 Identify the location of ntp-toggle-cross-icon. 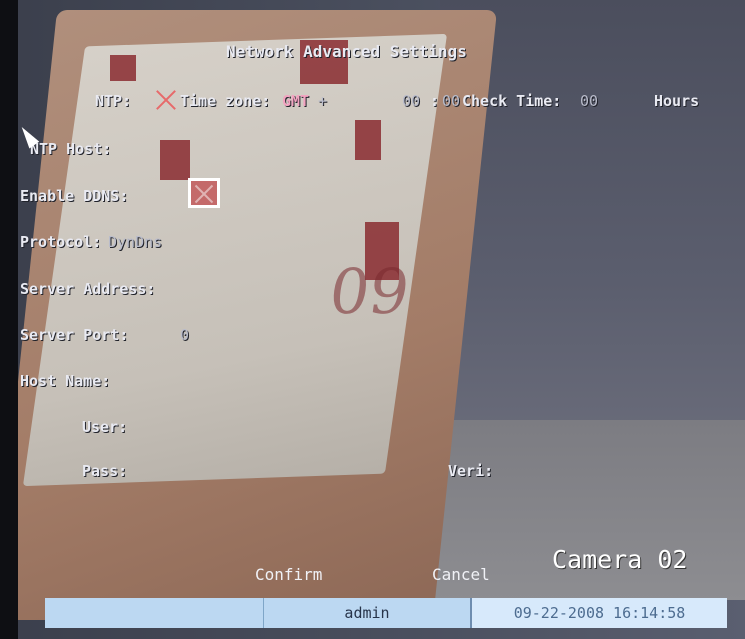
(166, 100).